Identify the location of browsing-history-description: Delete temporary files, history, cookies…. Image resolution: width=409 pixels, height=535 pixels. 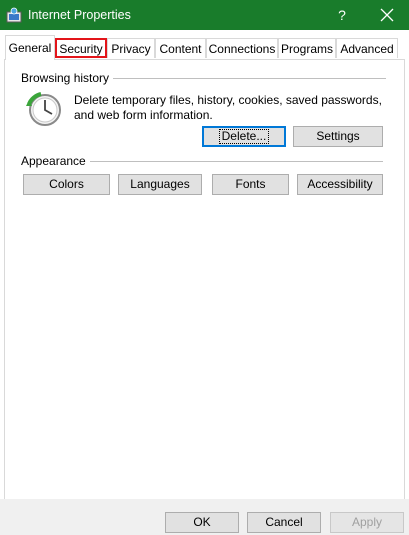
(228, 107).